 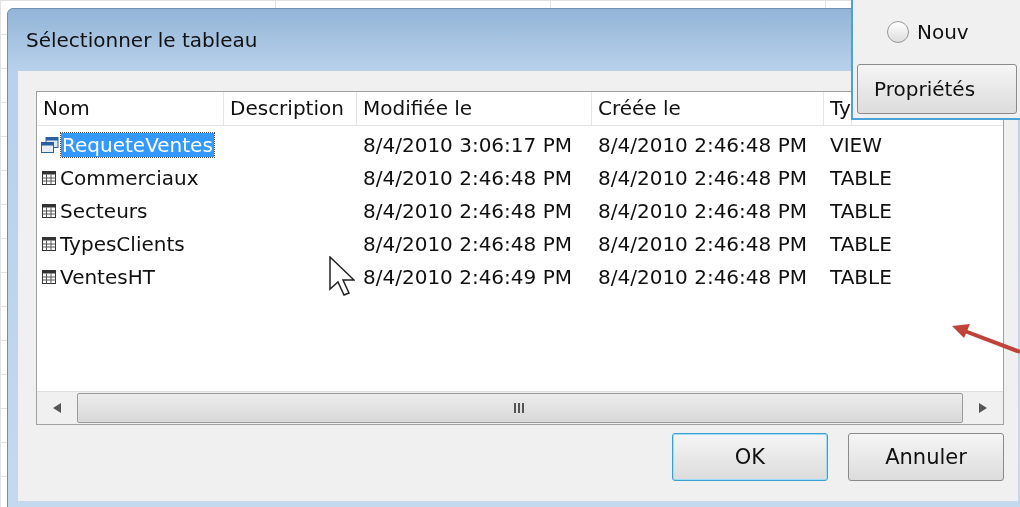 What do you see at coordinates (129, 177) in the screenshot?
I see `row-name: Commerciaux` at bounding box center [129, 177].